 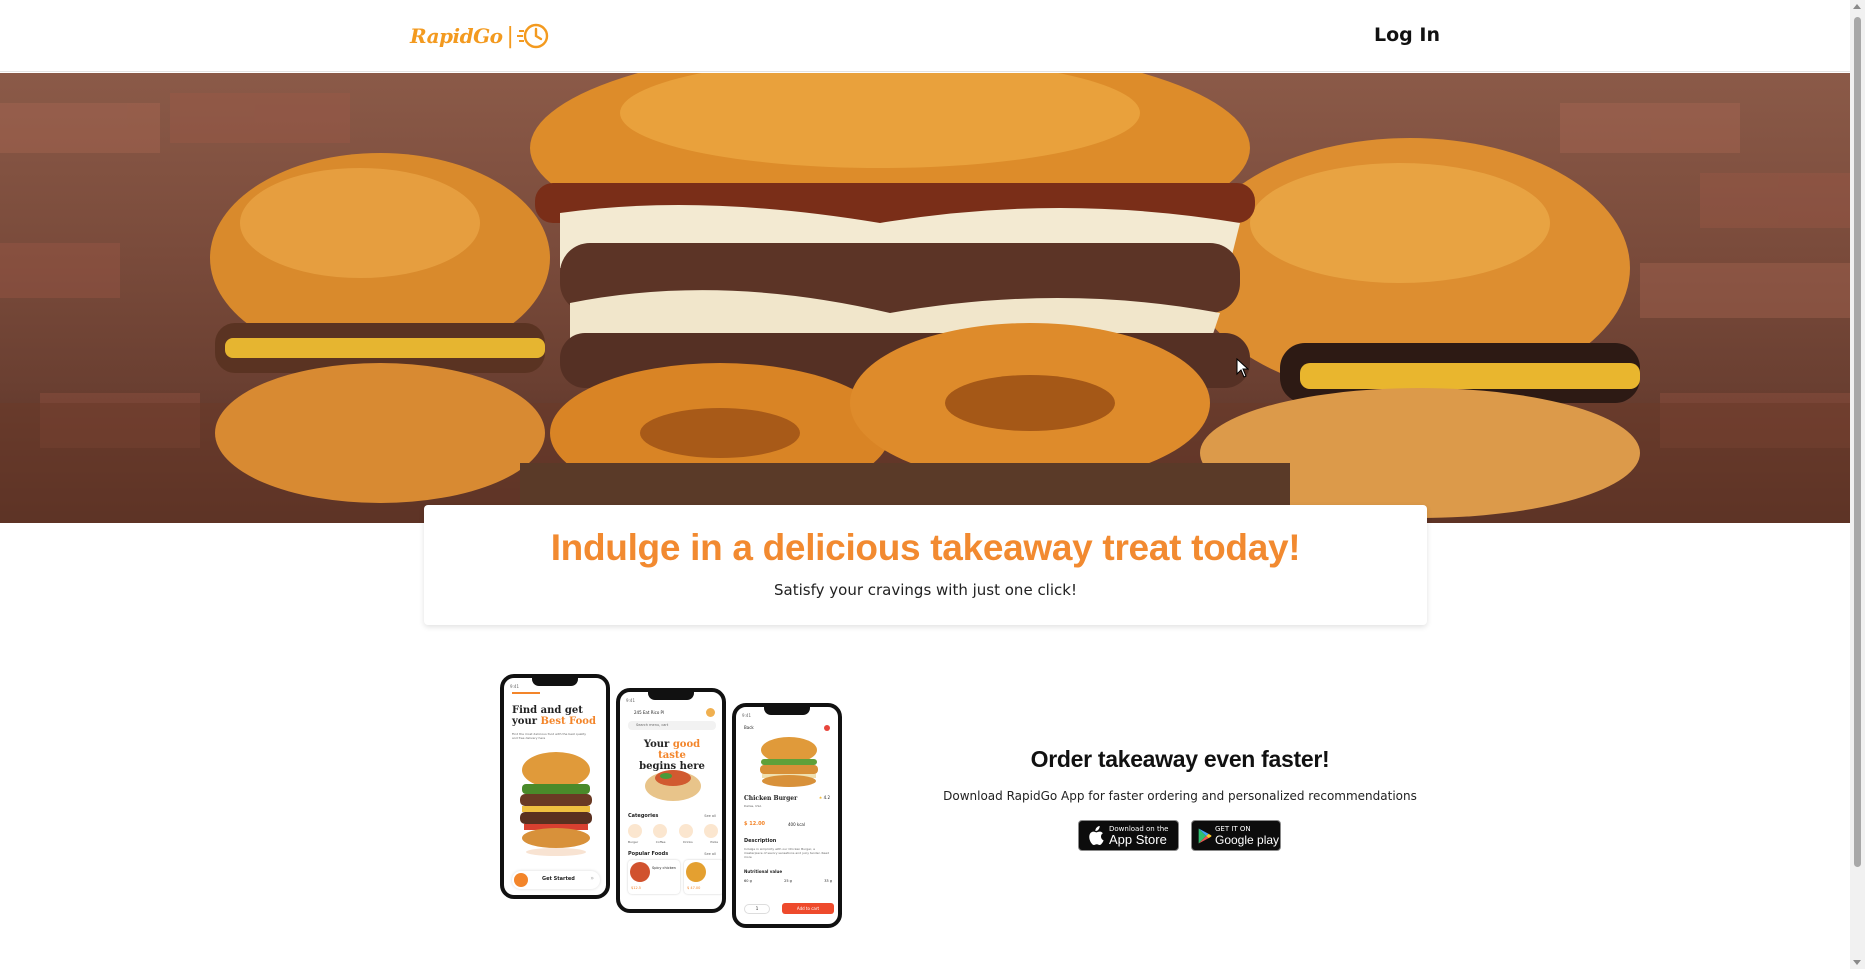 What do you see at coordinates (648, 854) in the screenshot?
I see `popular-heading: Popular Foods` at bounding box center [648, 854].